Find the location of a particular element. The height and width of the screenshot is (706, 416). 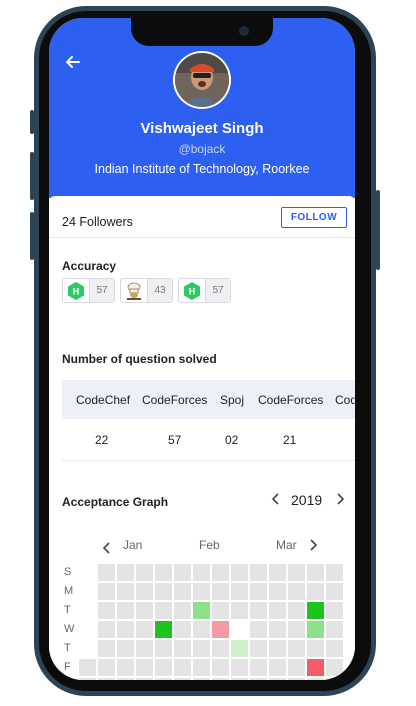

accuracy-badge: 43 is located at coordinates (146, 290).